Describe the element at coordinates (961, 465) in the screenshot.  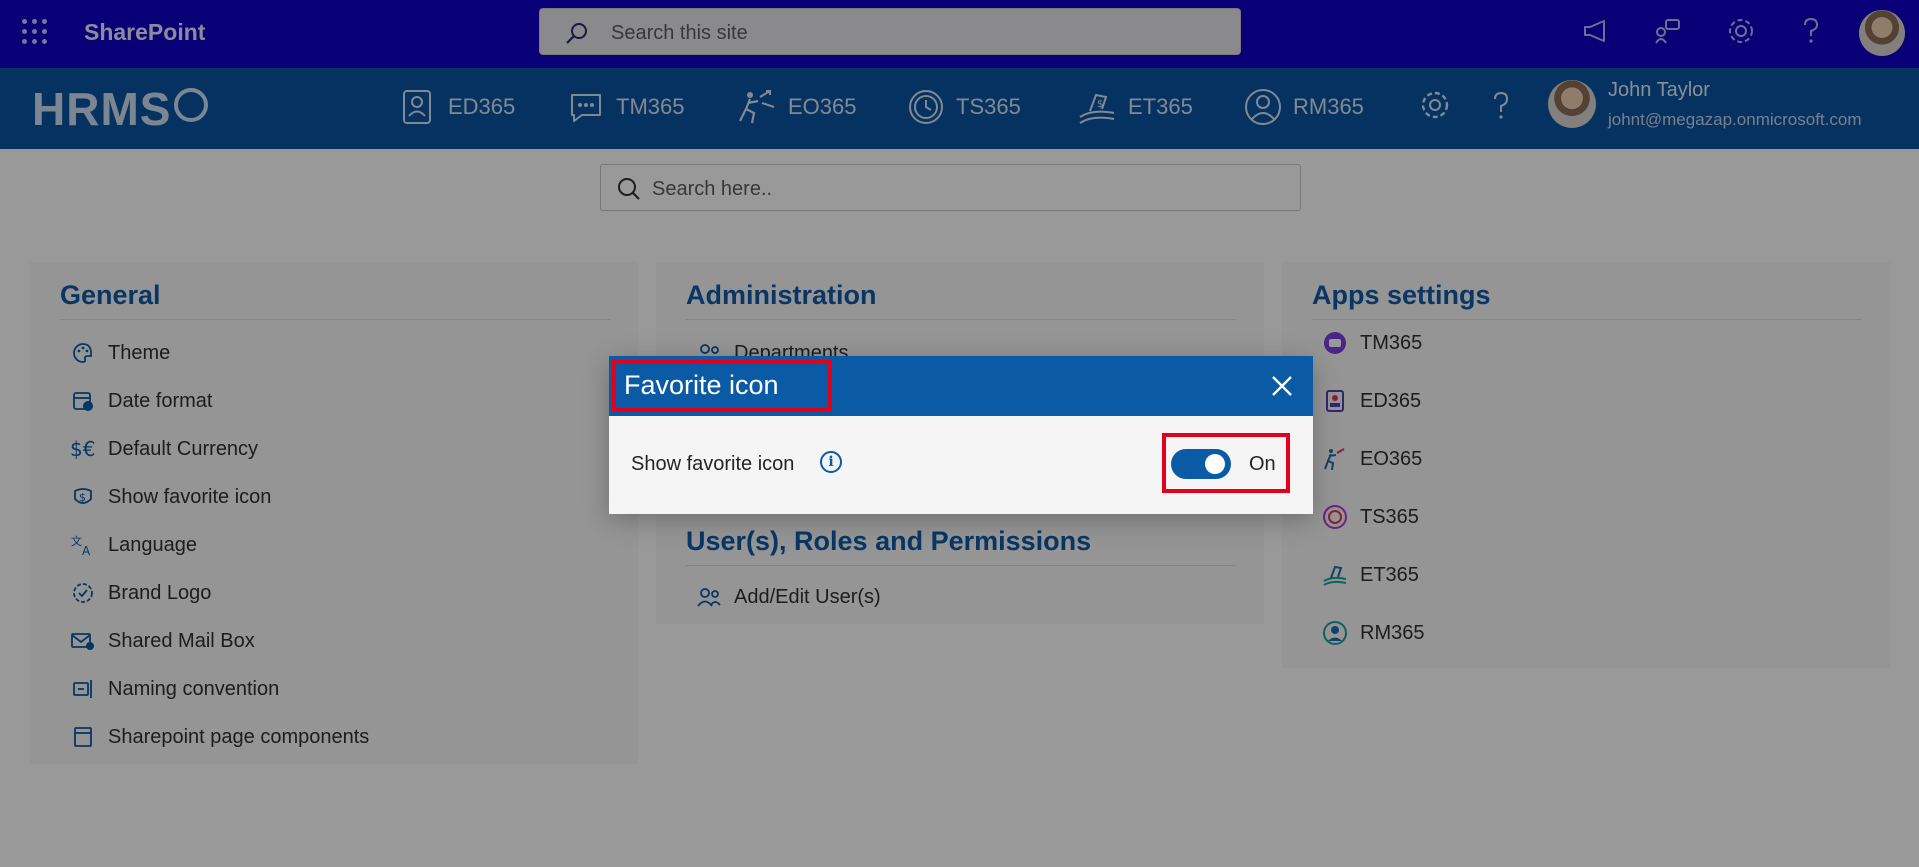
I see `dialog-body: Show favorite icon i On` at that location.